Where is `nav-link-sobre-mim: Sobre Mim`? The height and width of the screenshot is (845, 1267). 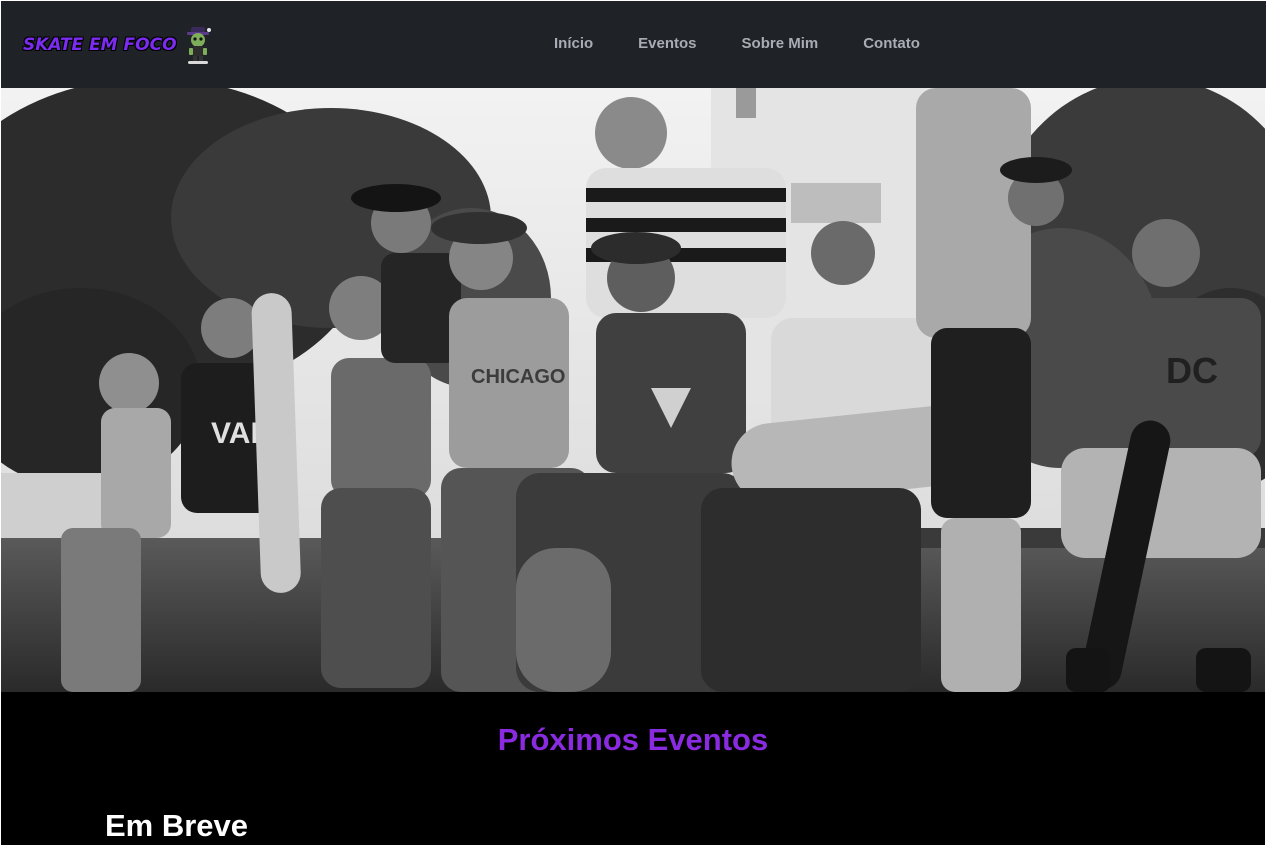 nav-link-sobre-mim: Sobre Mim is located at coordinates (780, 44).